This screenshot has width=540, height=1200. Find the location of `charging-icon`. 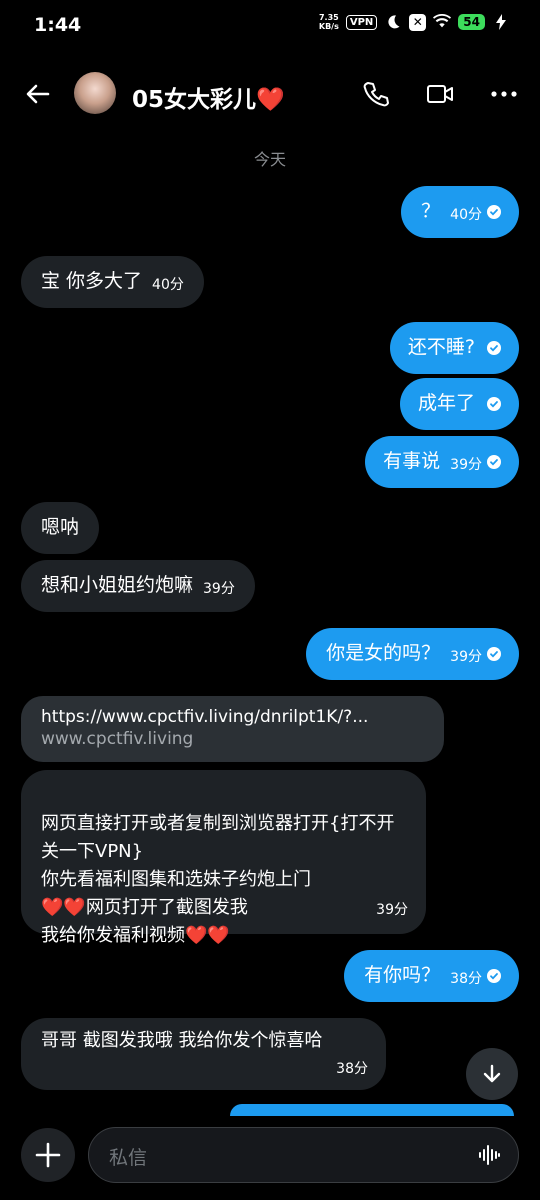

charging-icon is located at coordinates (501, 22).